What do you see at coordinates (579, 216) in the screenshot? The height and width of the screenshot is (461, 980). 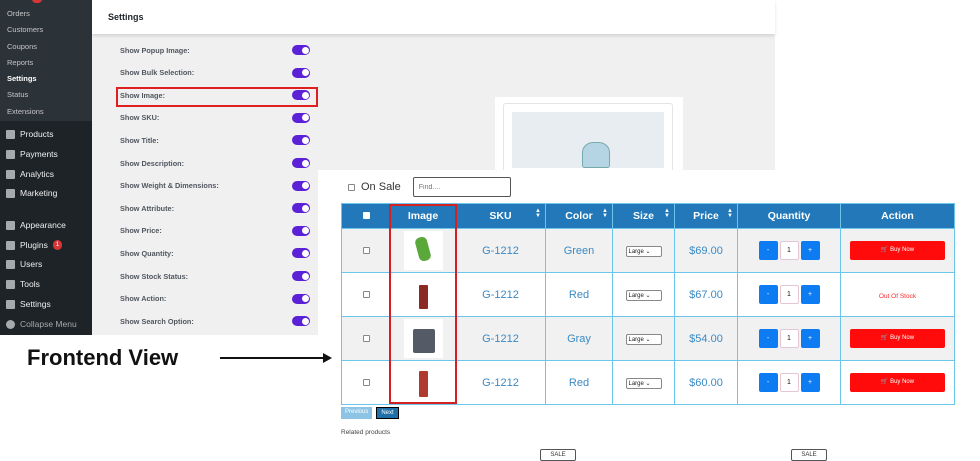 I see `header-color: Color ▲ ▼` at bounding box center [579, 216].